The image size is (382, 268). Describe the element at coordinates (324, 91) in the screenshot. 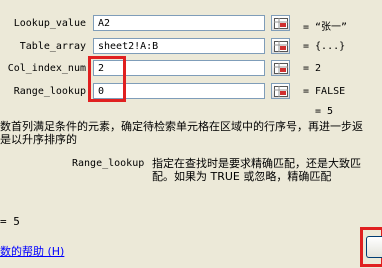

I see `arg-result-range-lookup: = FALSE` at that location.